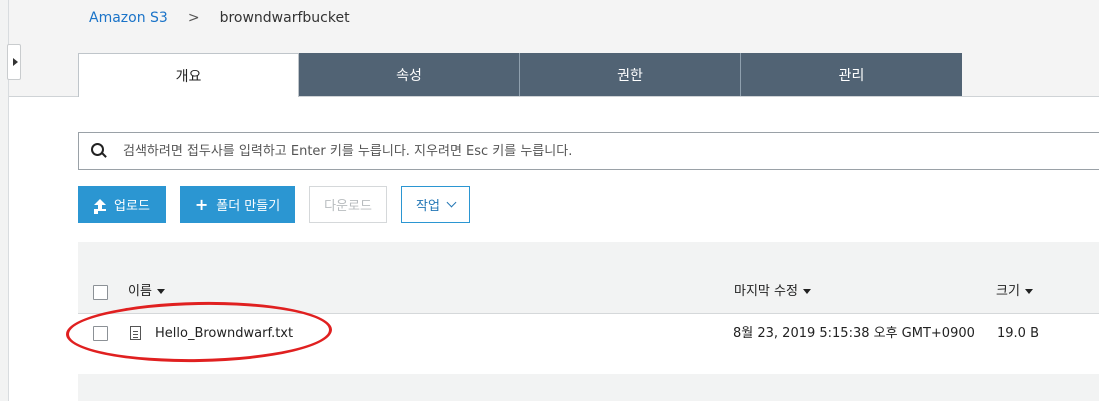 This screenshot has width=1099, height=401. What do you see at coordinates (588, 387) in the screenshot?
I see `table-footer-strip` at bounding box center [588, 387].